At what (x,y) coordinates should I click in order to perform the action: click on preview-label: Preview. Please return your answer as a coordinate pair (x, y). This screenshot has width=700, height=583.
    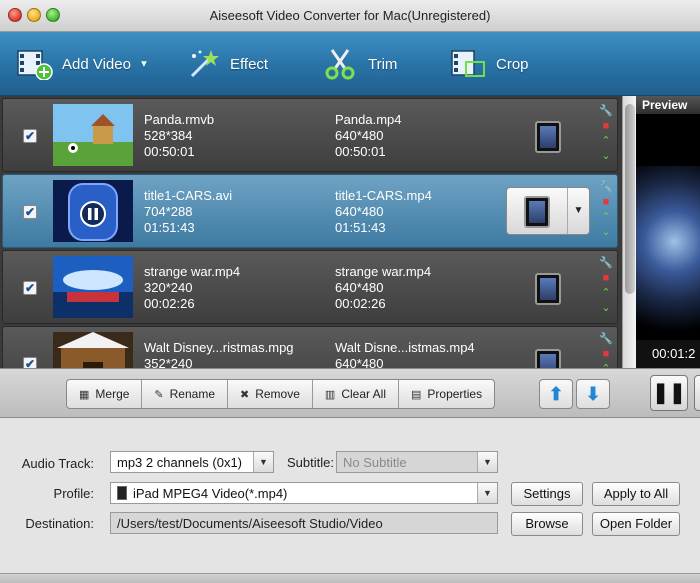
    Looking at the image, I should click on (668, 105).